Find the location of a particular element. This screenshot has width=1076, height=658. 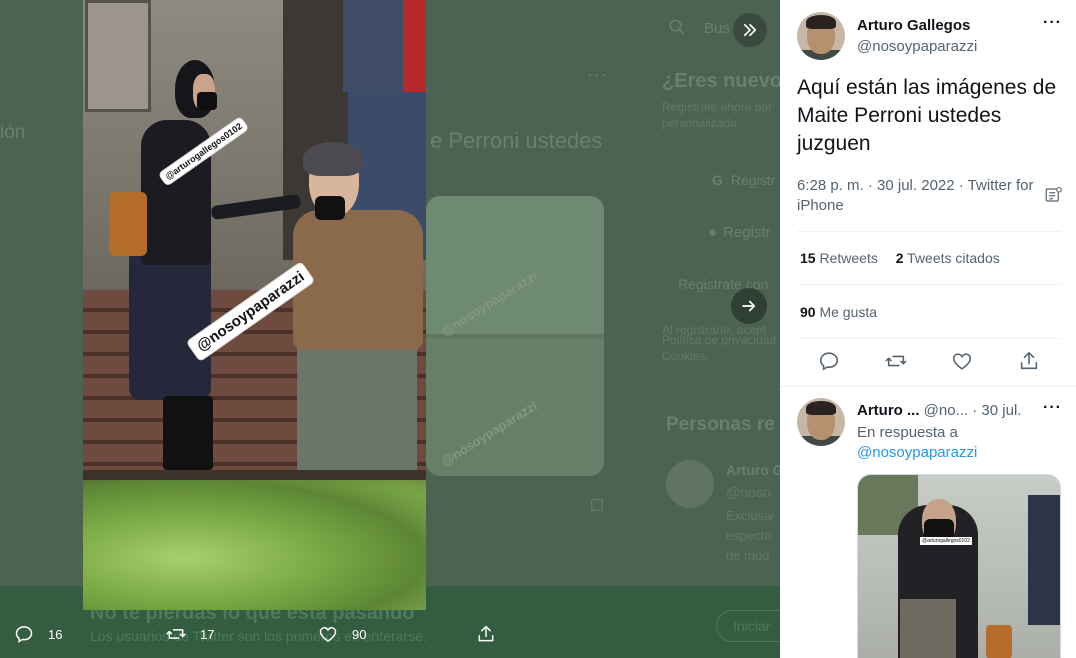

bg-sidebar-text: ión is located at coordinates (13, 132).